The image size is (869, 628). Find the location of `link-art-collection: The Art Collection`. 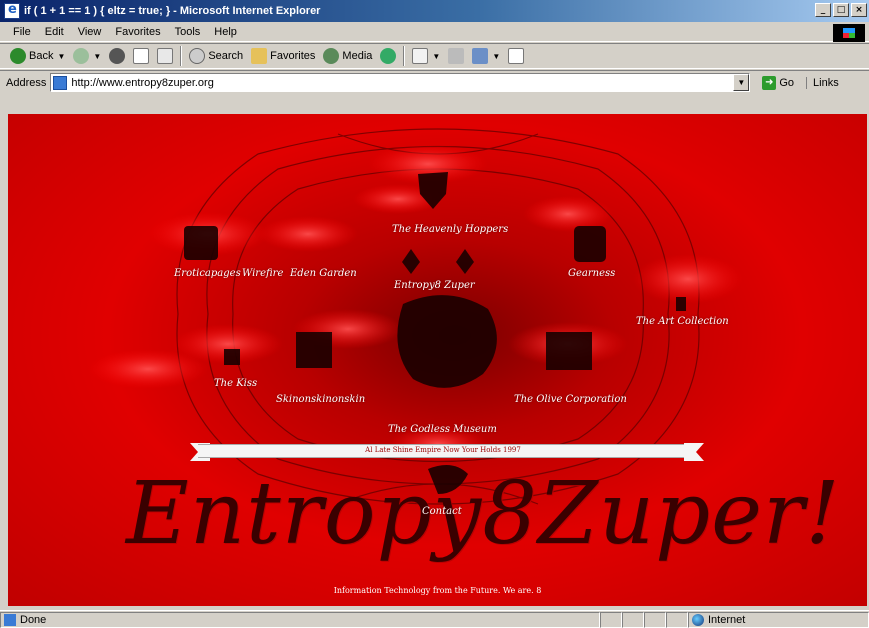

link-art-collection: The Art Collection is located at coordinates (682, 321).